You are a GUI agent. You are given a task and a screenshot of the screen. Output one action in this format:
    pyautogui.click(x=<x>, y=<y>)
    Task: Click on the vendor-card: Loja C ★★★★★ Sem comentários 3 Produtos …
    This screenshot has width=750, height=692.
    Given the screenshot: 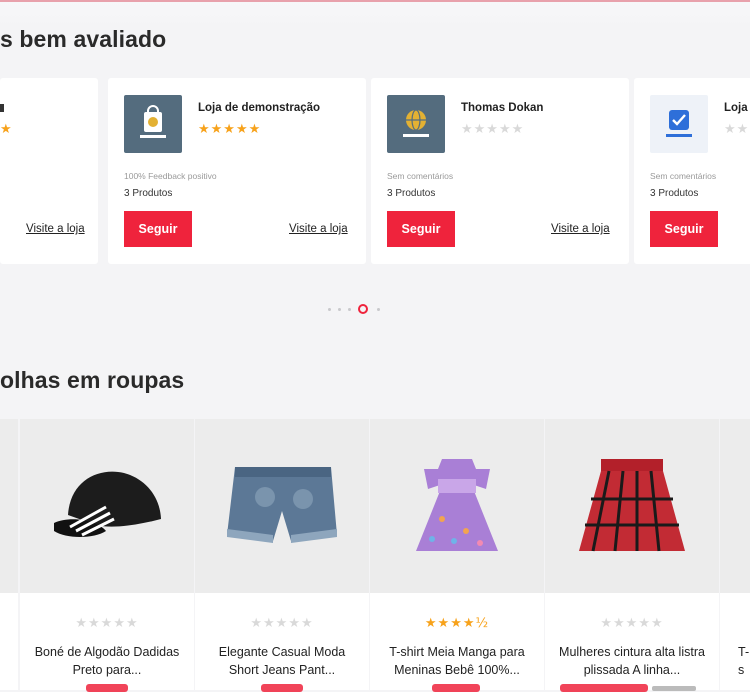 What is the action you would take?
    pyautogui.click(x=692, y=171)
    